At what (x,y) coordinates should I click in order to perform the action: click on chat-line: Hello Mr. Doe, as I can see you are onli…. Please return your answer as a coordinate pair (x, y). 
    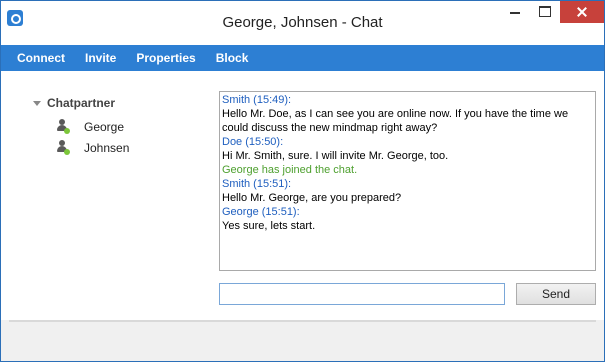
    Looking at the image, I should click on (397, 121).